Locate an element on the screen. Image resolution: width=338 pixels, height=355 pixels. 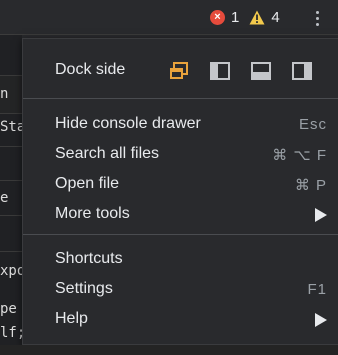
menu-item-label: Open file is located at coordinates (87, 183).